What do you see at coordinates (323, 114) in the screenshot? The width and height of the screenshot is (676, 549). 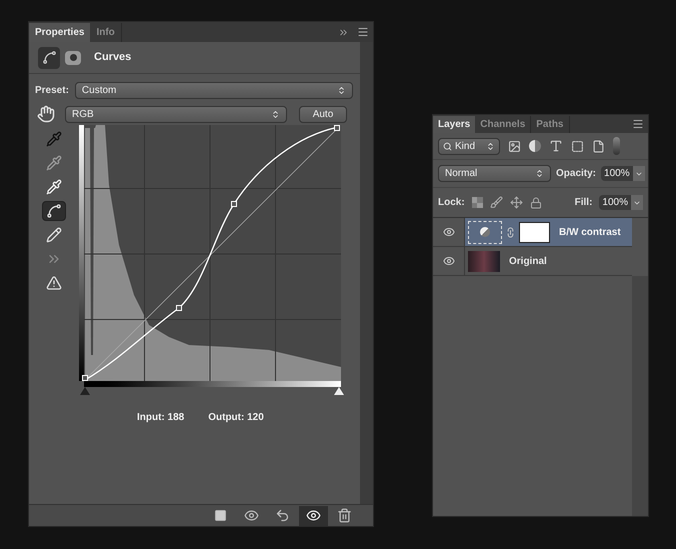 I see `auto-button: Auto` at bounding box center [323, 114].